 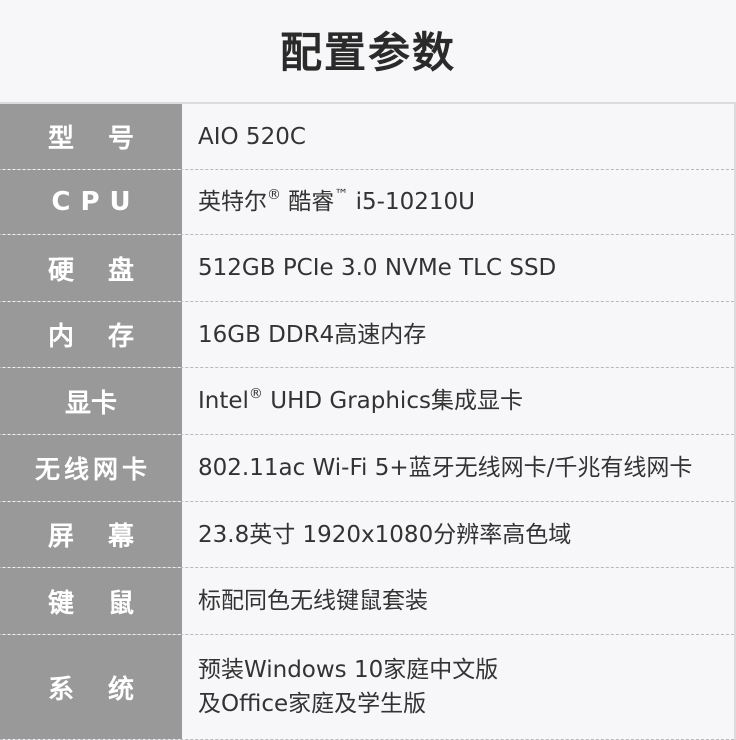 I want to click on spec-label-memory: 内存, so click(x=91, y=334).